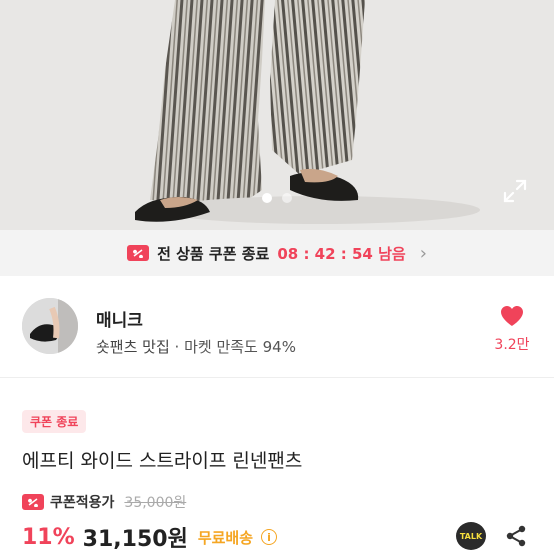  Describe the element at coordinates (82, 503) in the screenshot. I see `coupon-price-label: 쿠폰적용가` at that location.